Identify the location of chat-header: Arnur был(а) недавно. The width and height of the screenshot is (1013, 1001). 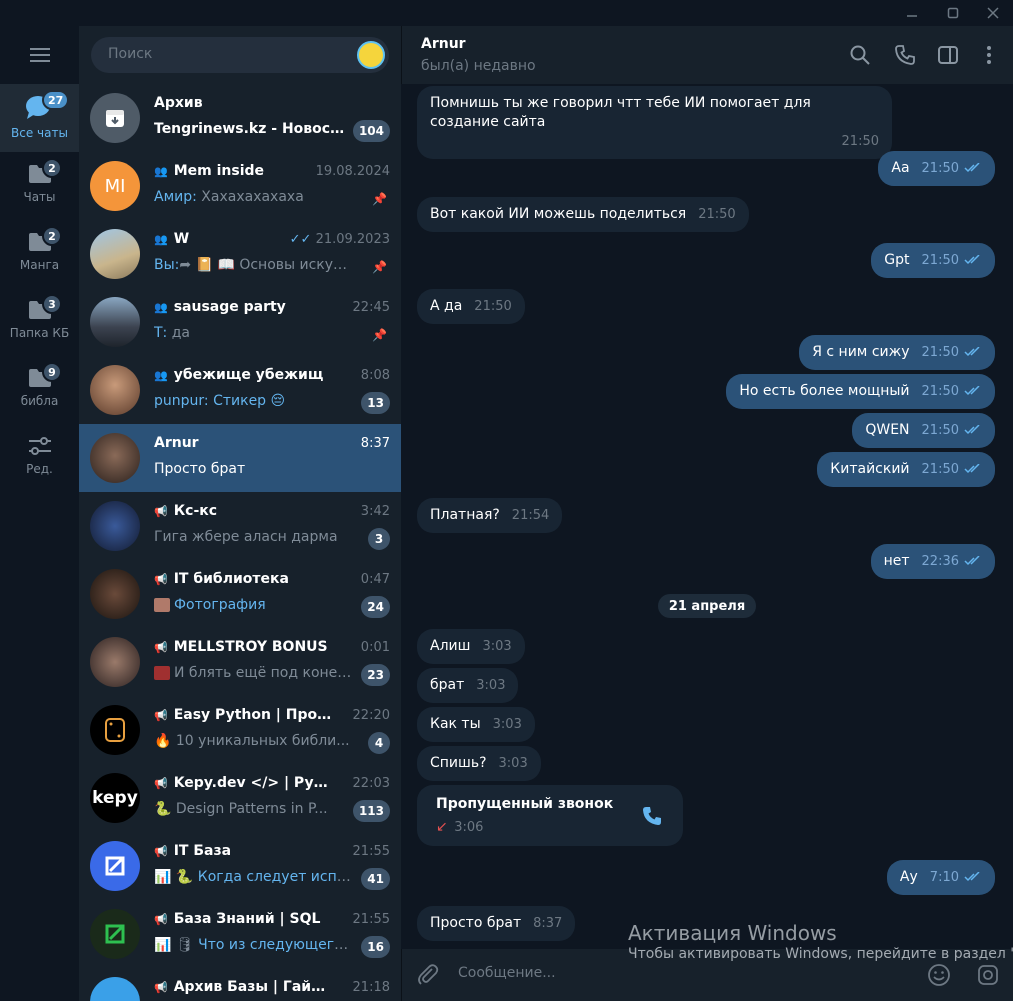
(707, 55).